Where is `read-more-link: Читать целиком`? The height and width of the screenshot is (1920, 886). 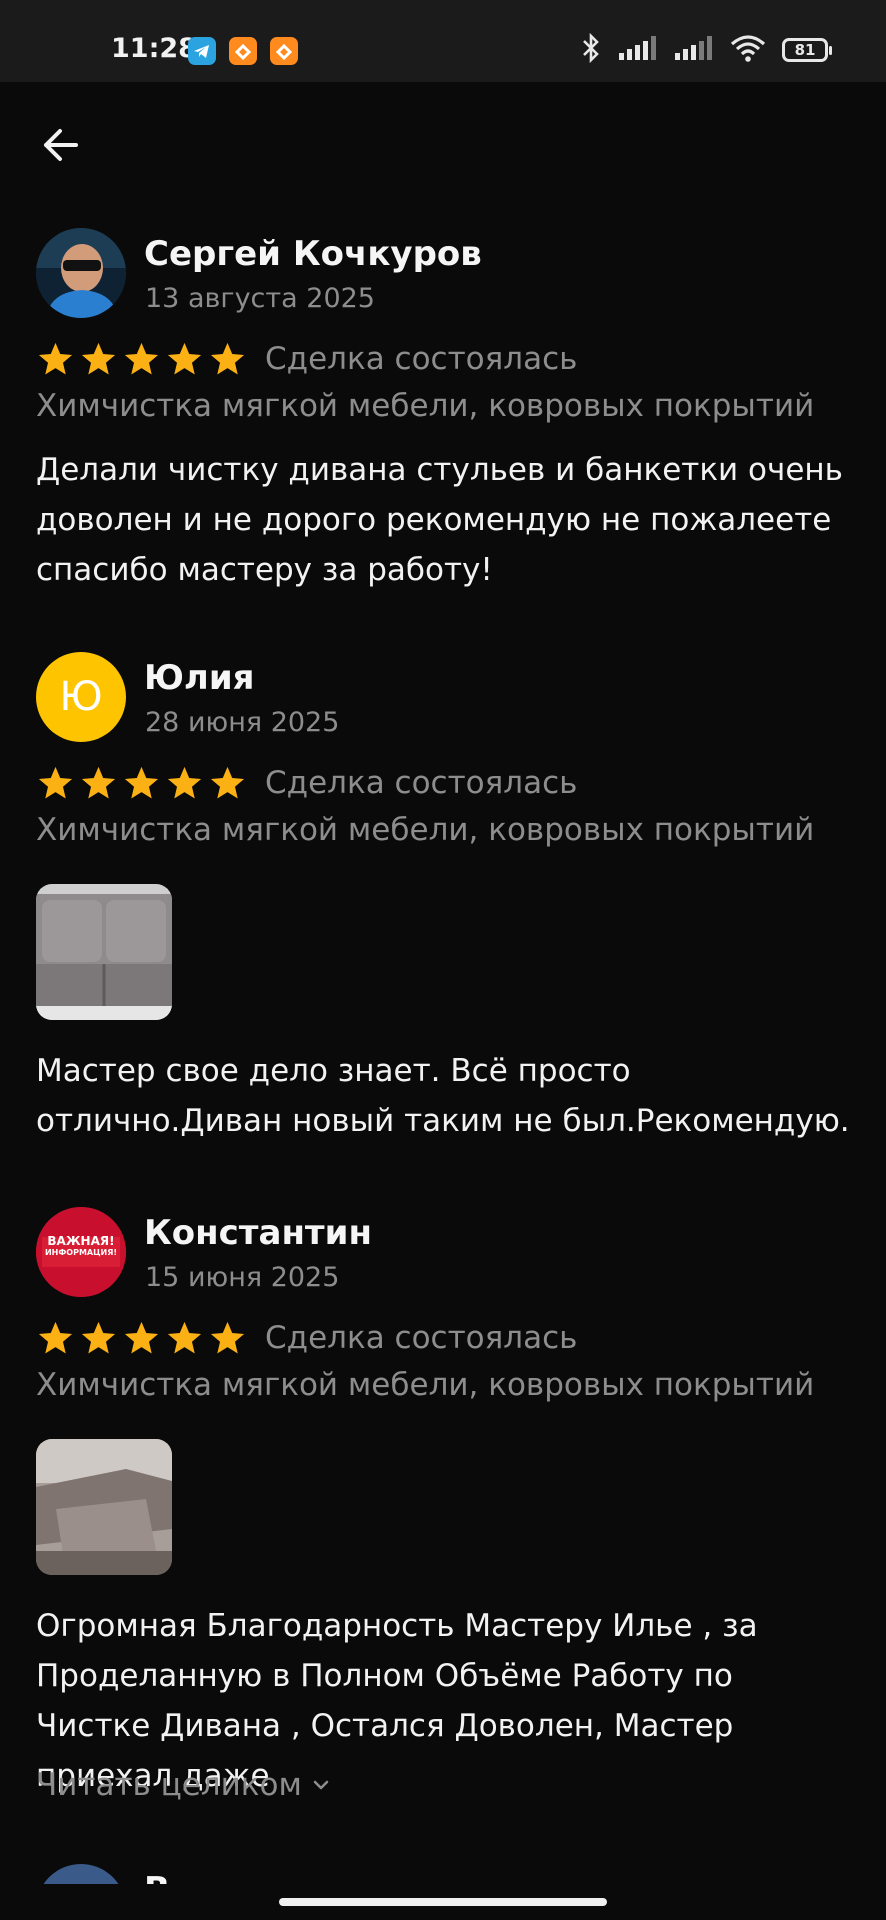
read-more-link: Читать целиком is located at coordinates (184, 1785).